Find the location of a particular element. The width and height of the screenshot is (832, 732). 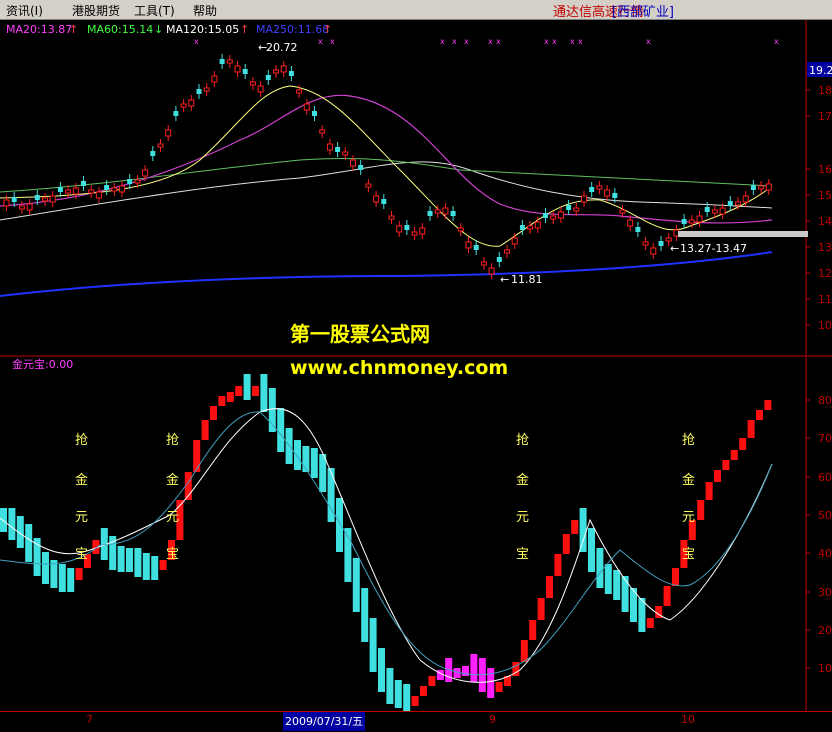

range-band is located at coordinates (743, 234).